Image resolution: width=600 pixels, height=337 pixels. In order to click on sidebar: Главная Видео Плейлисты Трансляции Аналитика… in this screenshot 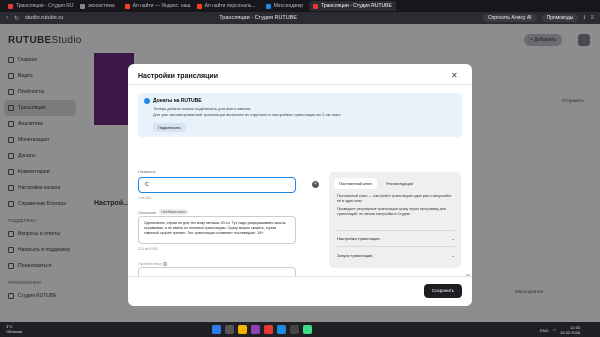, I will do `click(40, 178)`.